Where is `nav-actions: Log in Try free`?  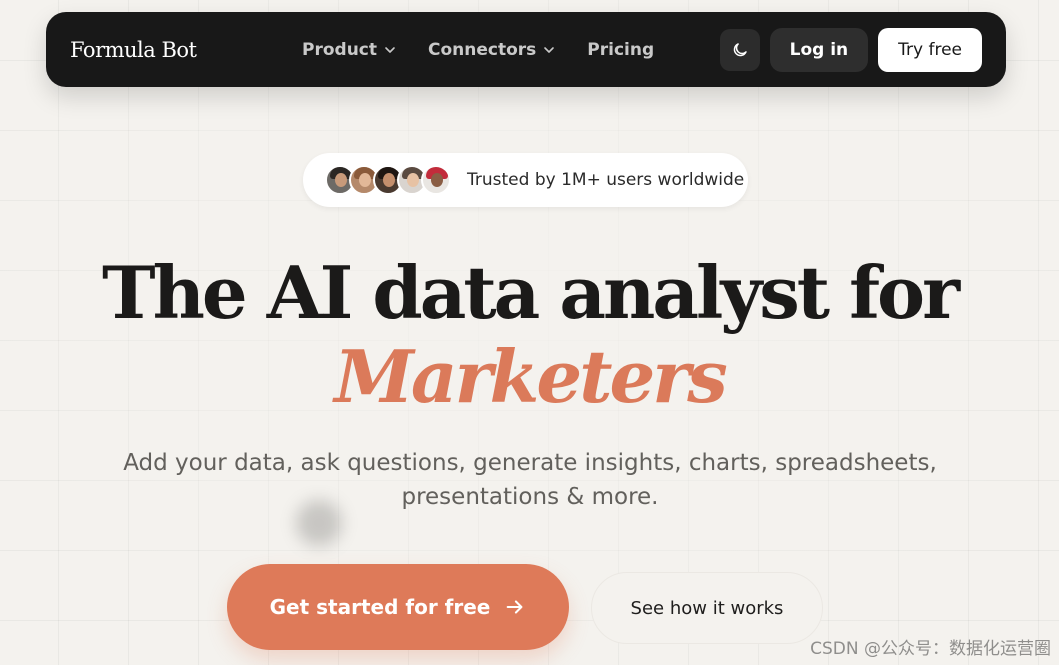
nav-actions: Log in Try free is located at coordinates (850, 49).